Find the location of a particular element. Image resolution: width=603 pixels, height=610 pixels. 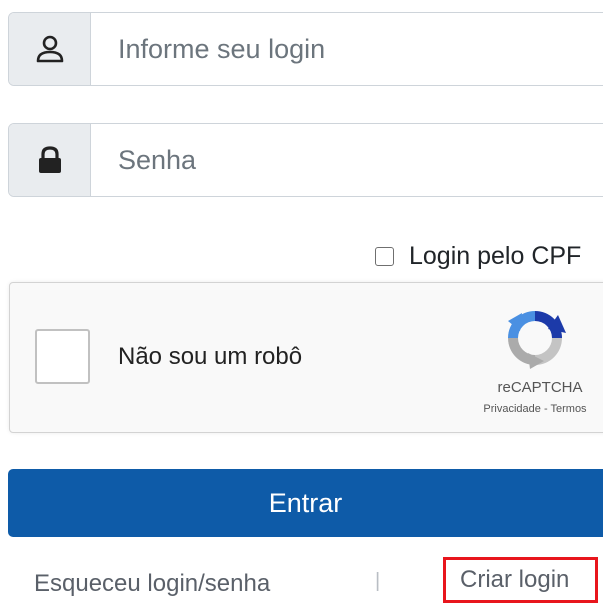

cpf-login-option: Login pelo CPF is located at coordinates (478, 256).